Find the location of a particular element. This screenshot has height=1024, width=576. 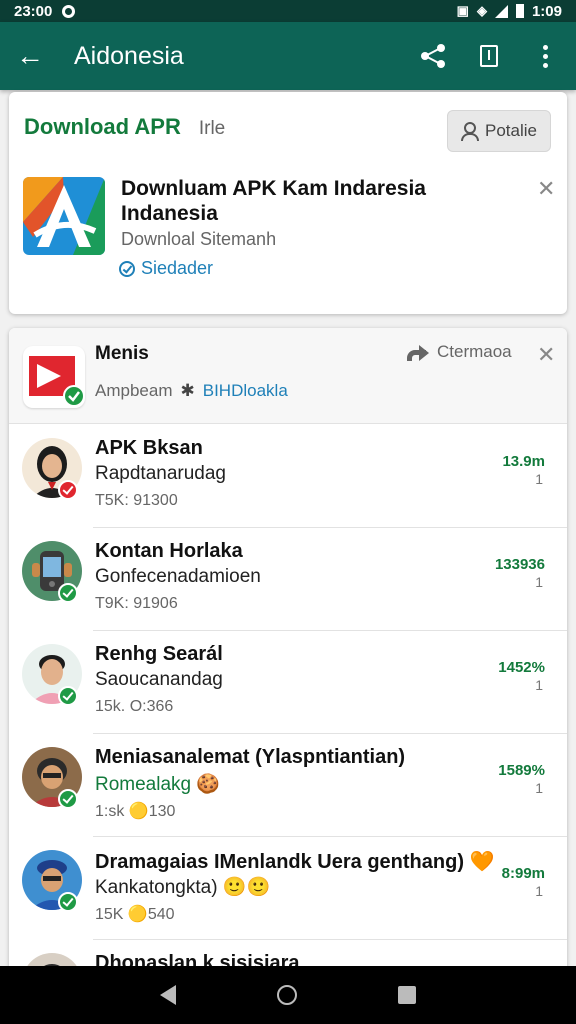

system-nav-bar is located at coordinates (288, 995).